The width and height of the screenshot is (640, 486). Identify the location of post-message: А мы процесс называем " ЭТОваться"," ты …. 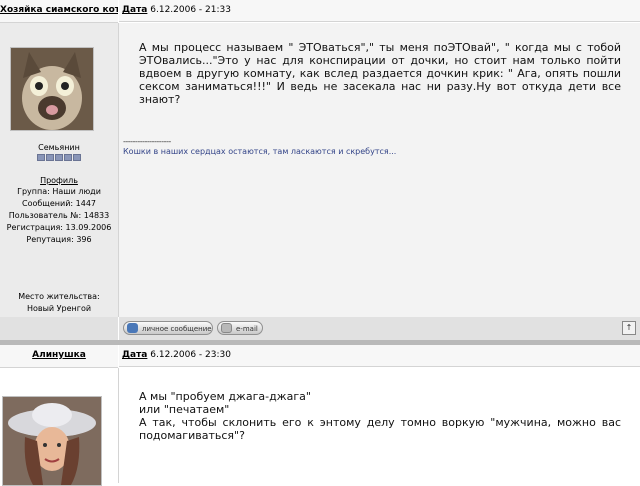
(380, 73).